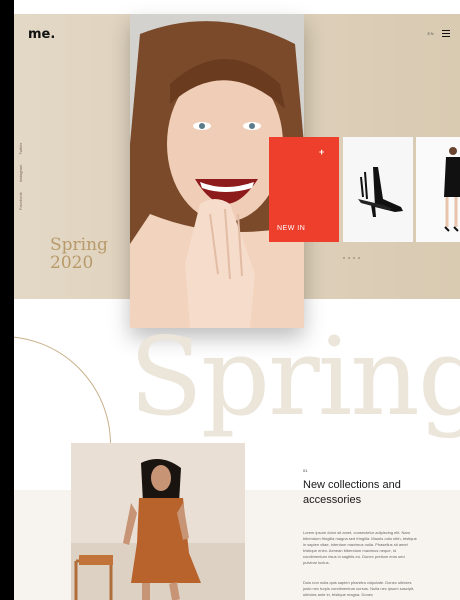  I want to click on decorative-word: Spring, so click(294, 377).